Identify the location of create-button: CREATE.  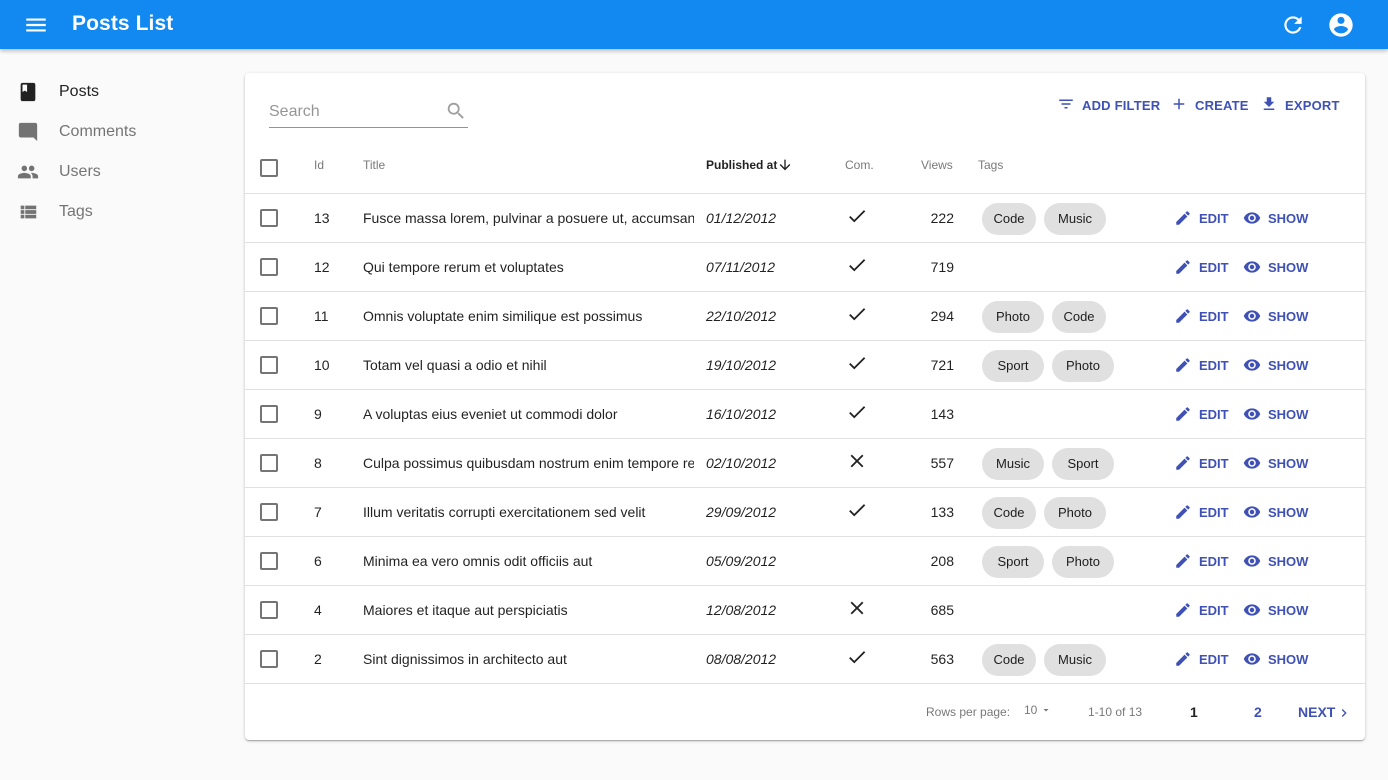
(1210, 106).